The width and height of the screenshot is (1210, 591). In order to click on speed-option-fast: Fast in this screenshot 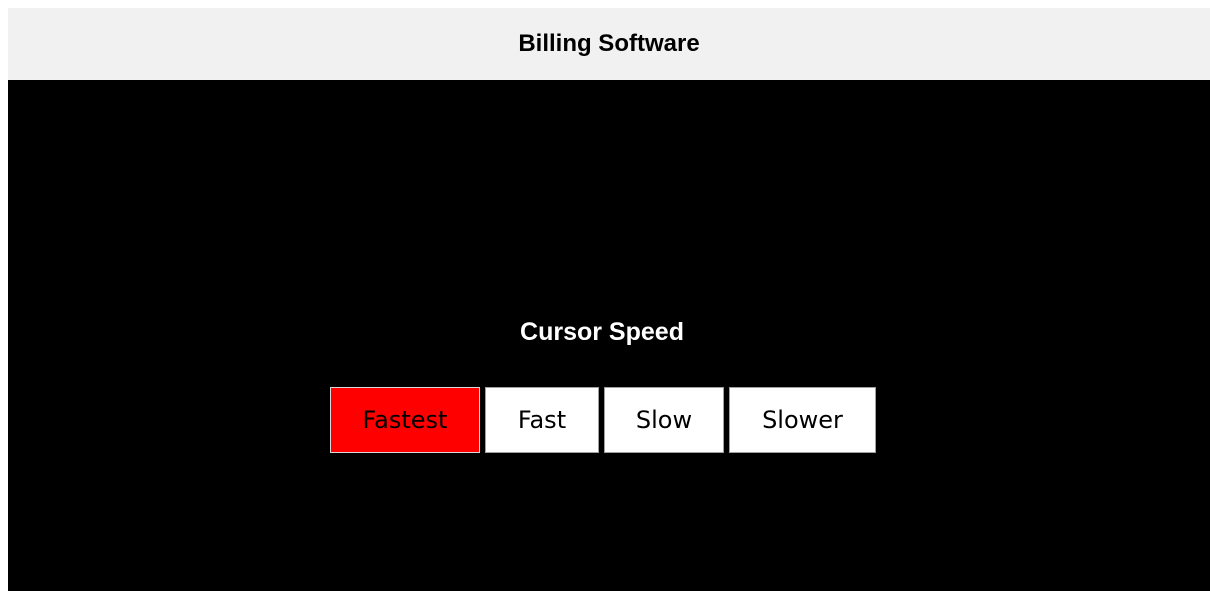, I will do `click(542, 420)`.